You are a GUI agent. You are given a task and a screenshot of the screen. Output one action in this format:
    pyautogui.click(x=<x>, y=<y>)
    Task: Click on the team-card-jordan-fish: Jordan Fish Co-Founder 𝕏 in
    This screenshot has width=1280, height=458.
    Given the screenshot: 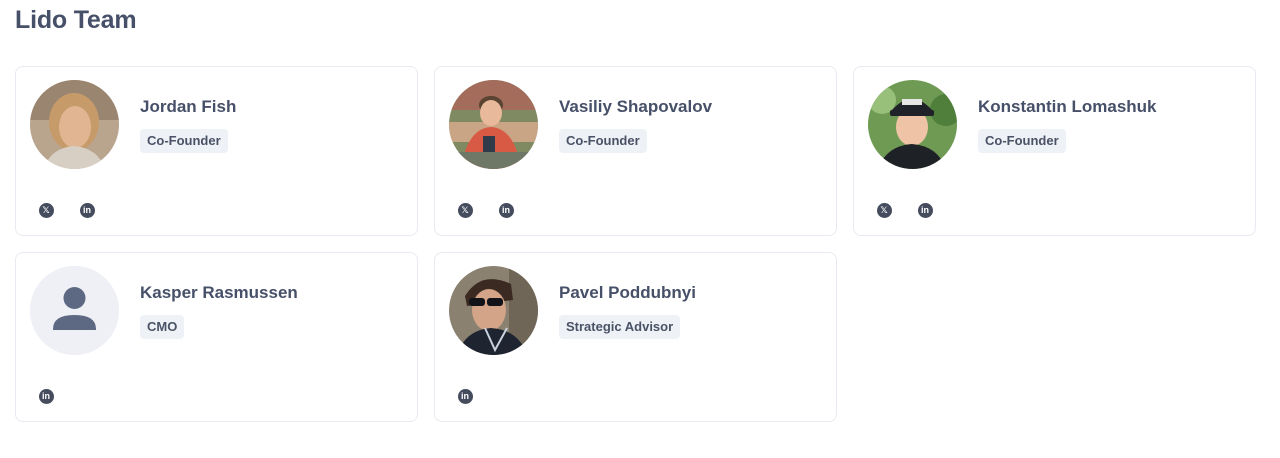 What is the action you would take?
    pyautogui.click(x=216, y=151)
    